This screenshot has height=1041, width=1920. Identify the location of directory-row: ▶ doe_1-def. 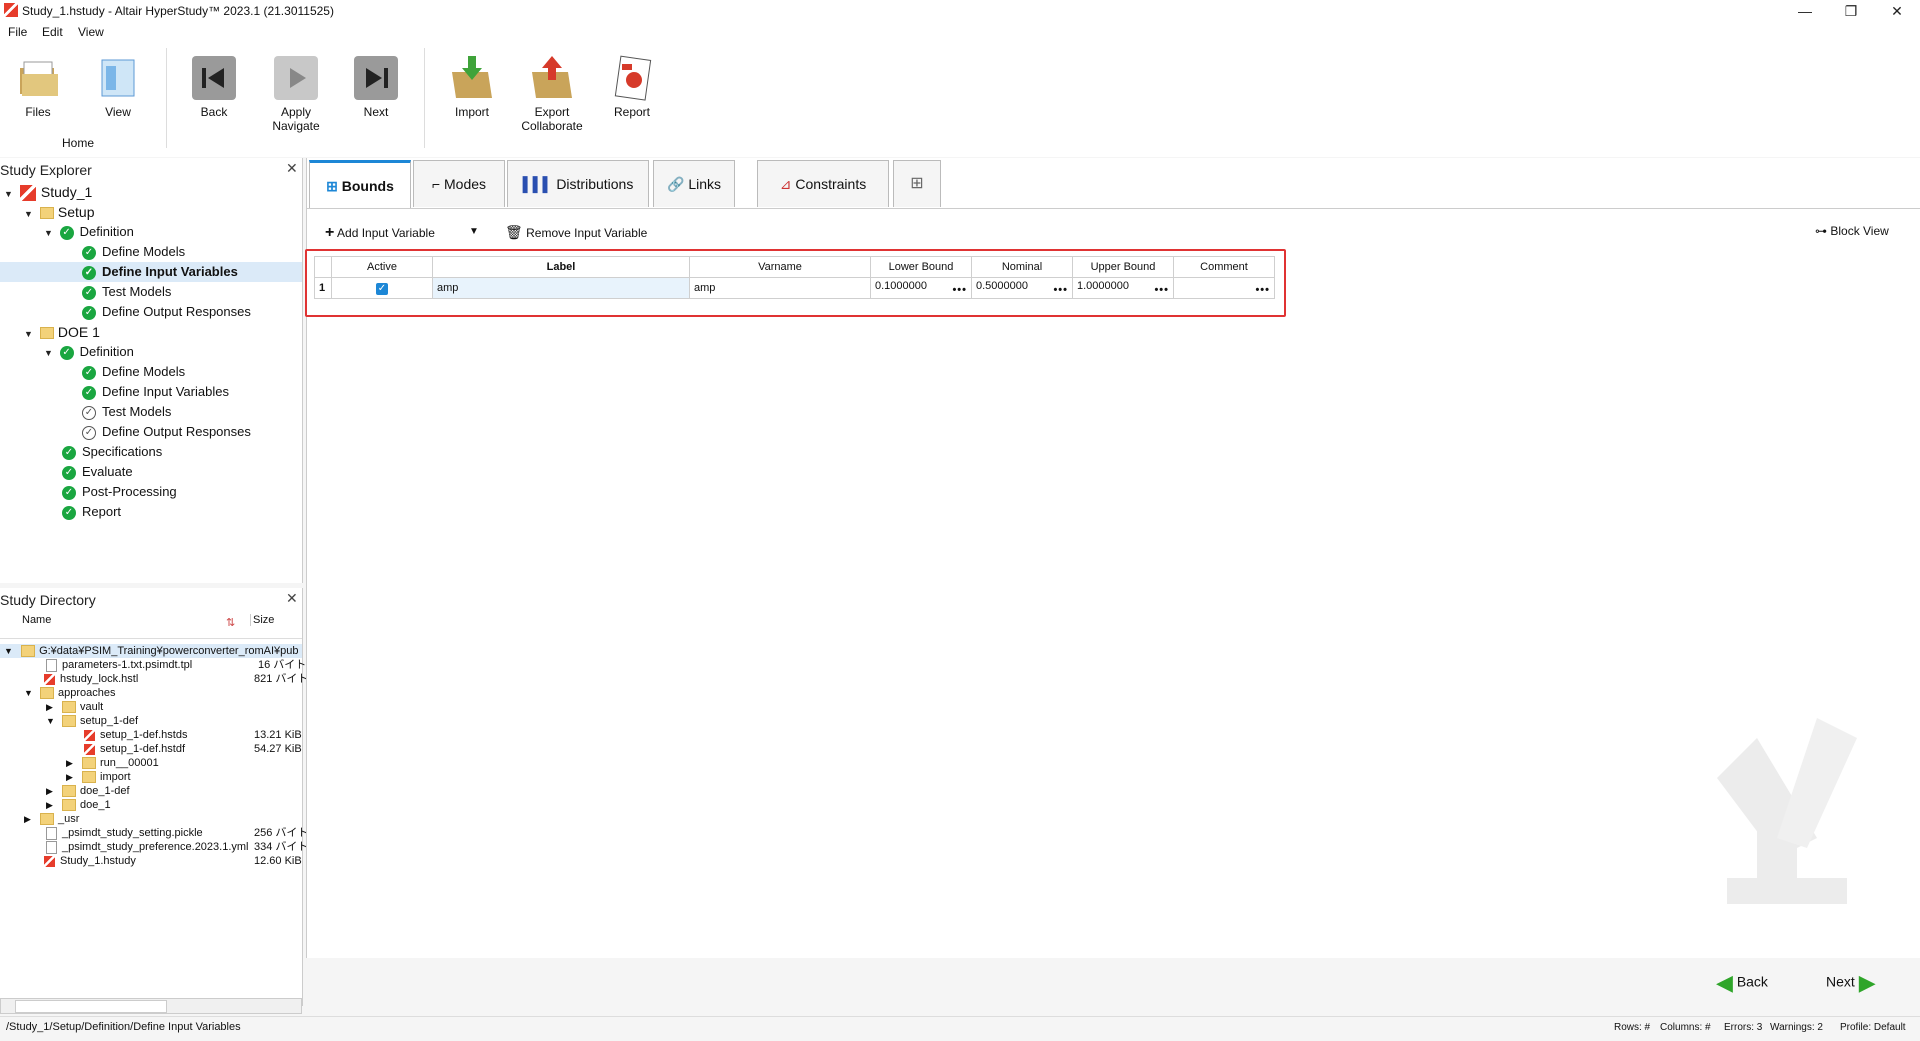
(151, 791).